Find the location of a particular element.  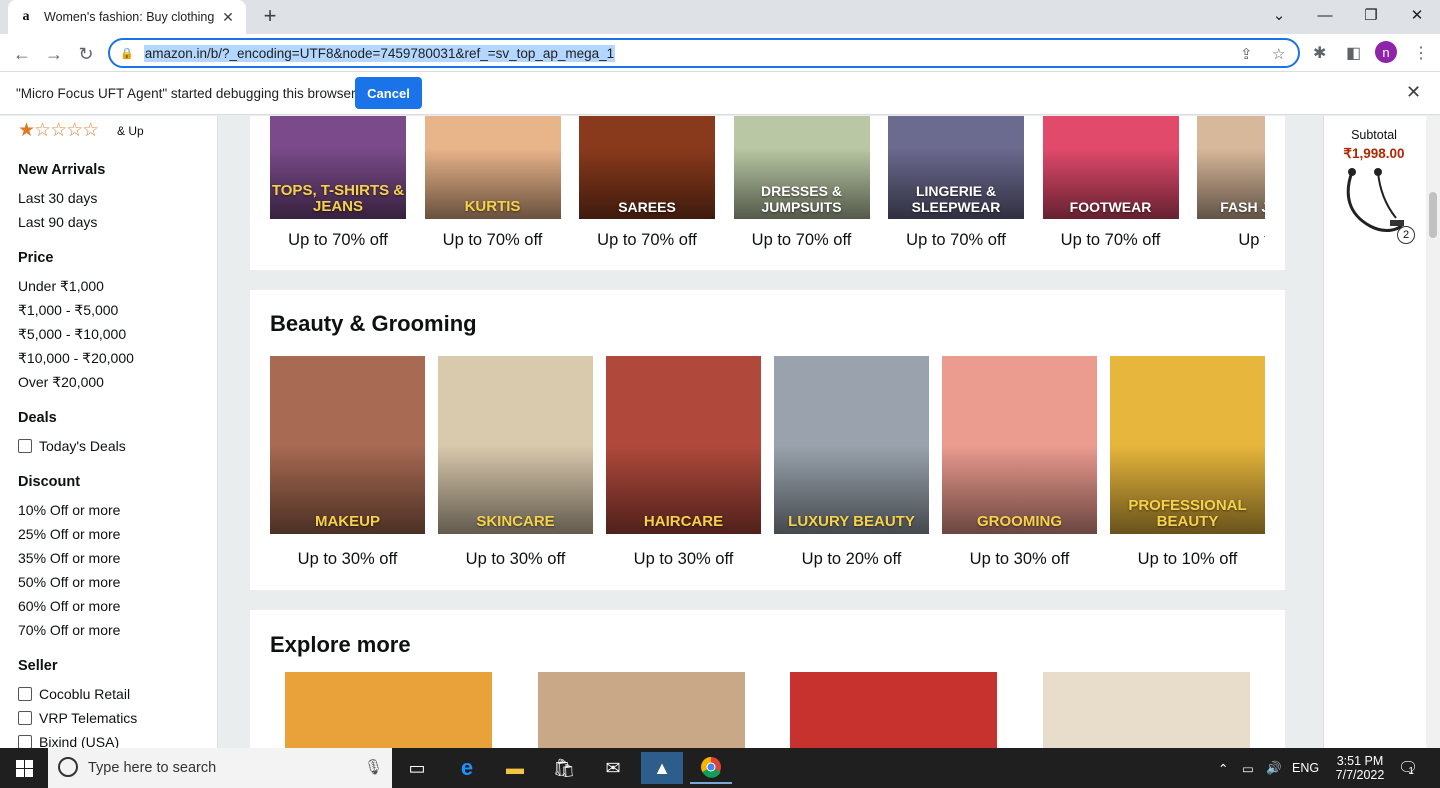

network-icon: ▭ is located at coordinates (1248, 768).